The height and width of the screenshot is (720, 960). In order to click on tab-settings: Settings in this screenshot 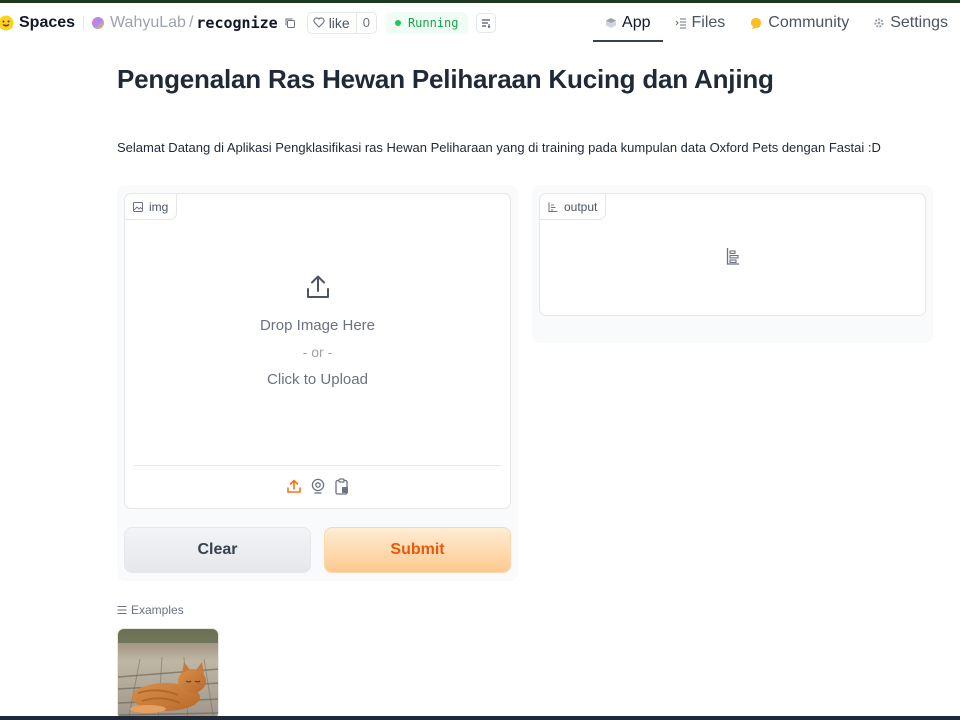, I will do `click(910, 22)`.